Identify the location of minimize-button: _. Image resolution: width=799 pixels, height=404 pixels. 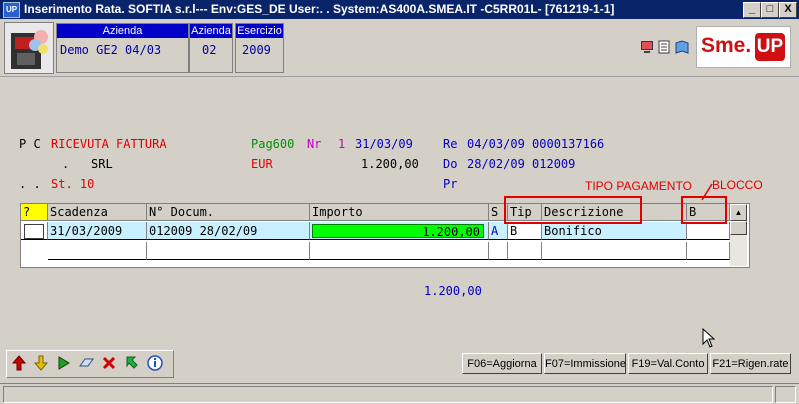
(752, 10).